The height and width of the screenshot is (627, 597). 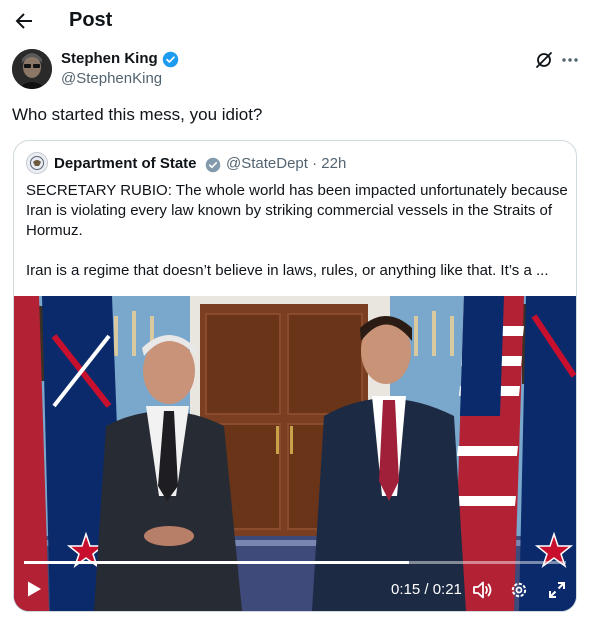 What do you see at coordinates (286, 163) in the screenshot?
I see `quote-handle-time: @StateDept · 22h` at bounding box center [286, 163].